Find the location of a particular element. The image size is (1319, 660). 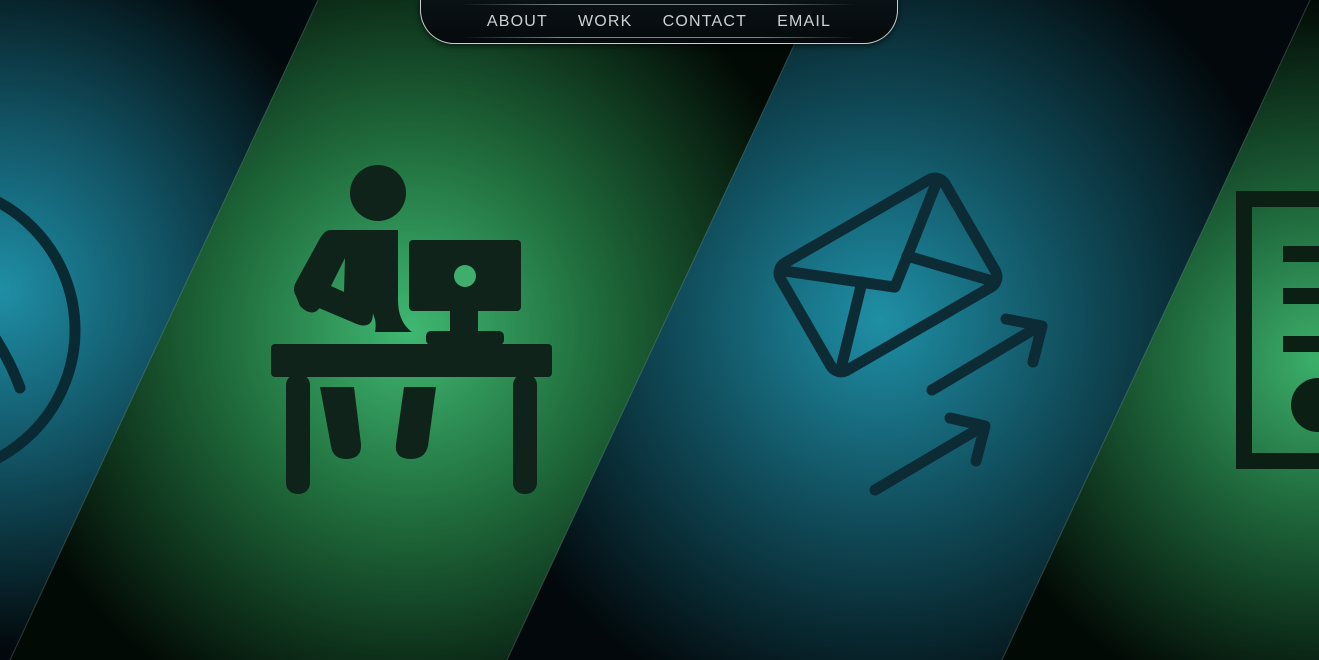

nav-bottom-rule is located at coordinates (659, 37).